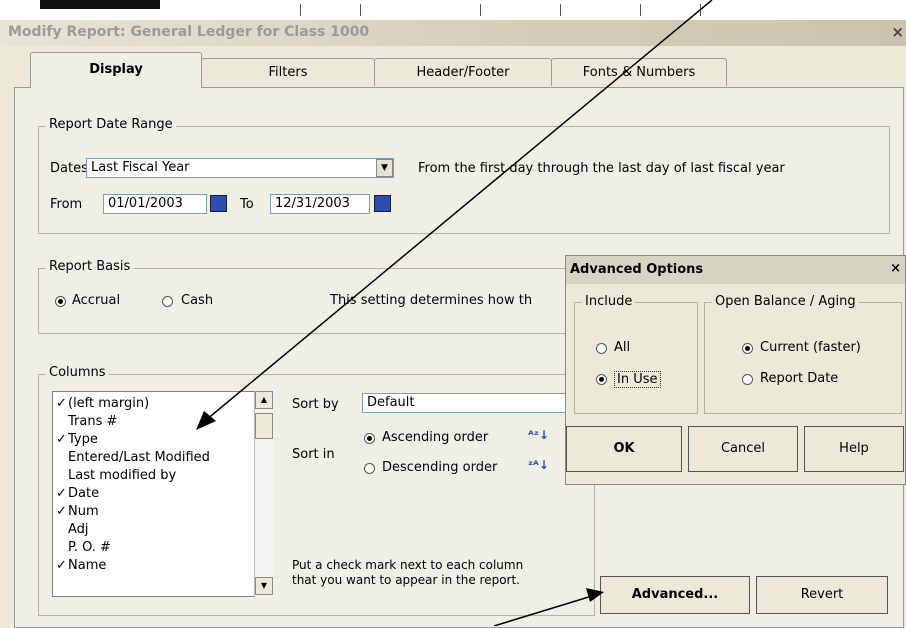 The height and width of the screenshot is (628, 906). What do you see at coordinates (595, 595) in the screenshot?
I see `annotation-arrow-head` at bounding box center [595, 595].